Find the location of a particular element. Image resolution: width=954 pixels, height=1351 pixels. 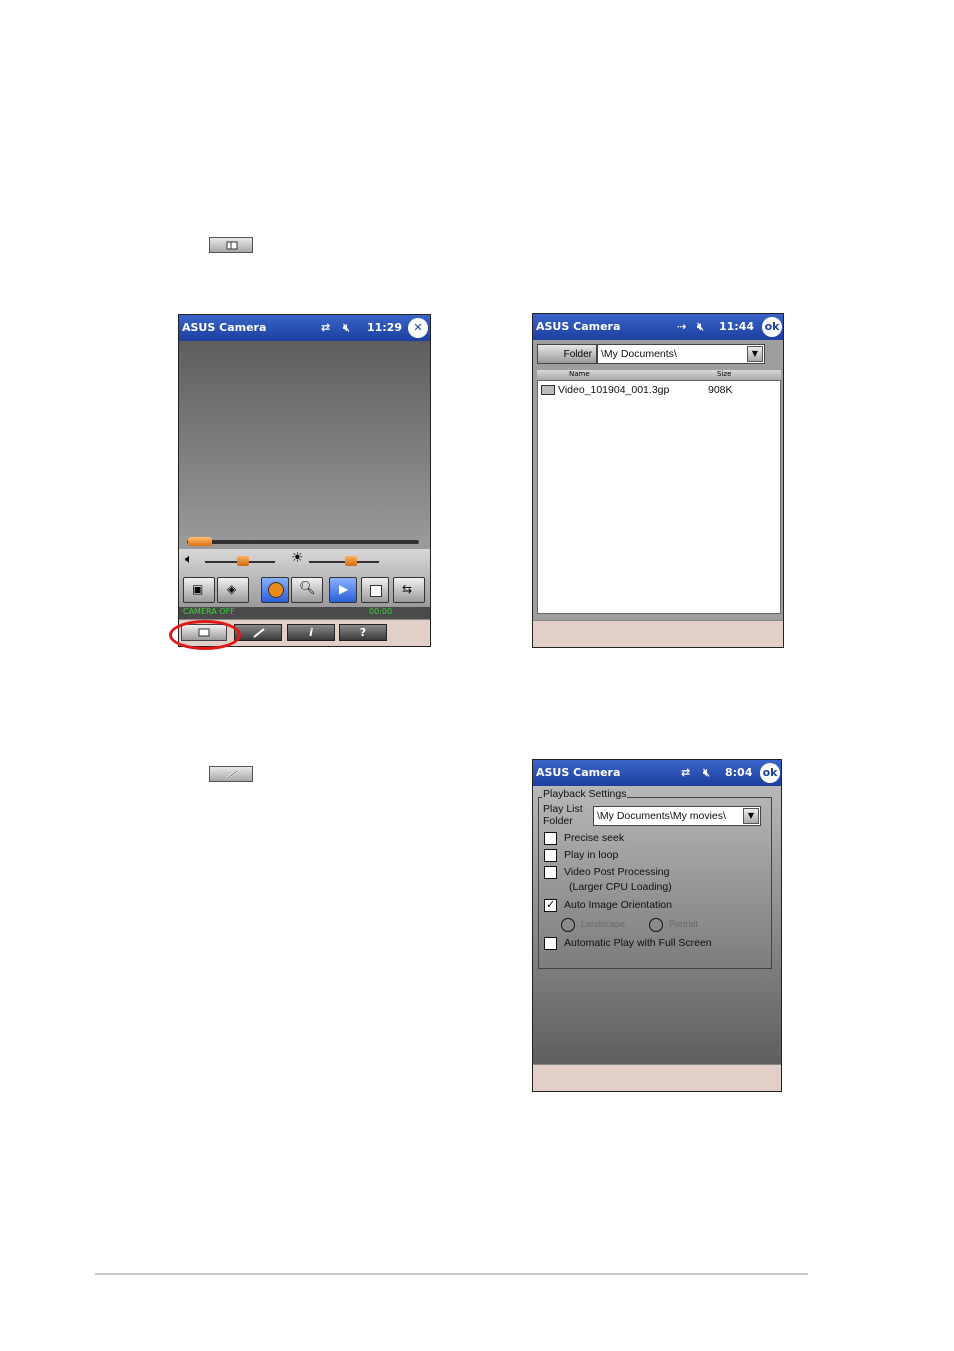

record-button is located at coordinates (275, 590).